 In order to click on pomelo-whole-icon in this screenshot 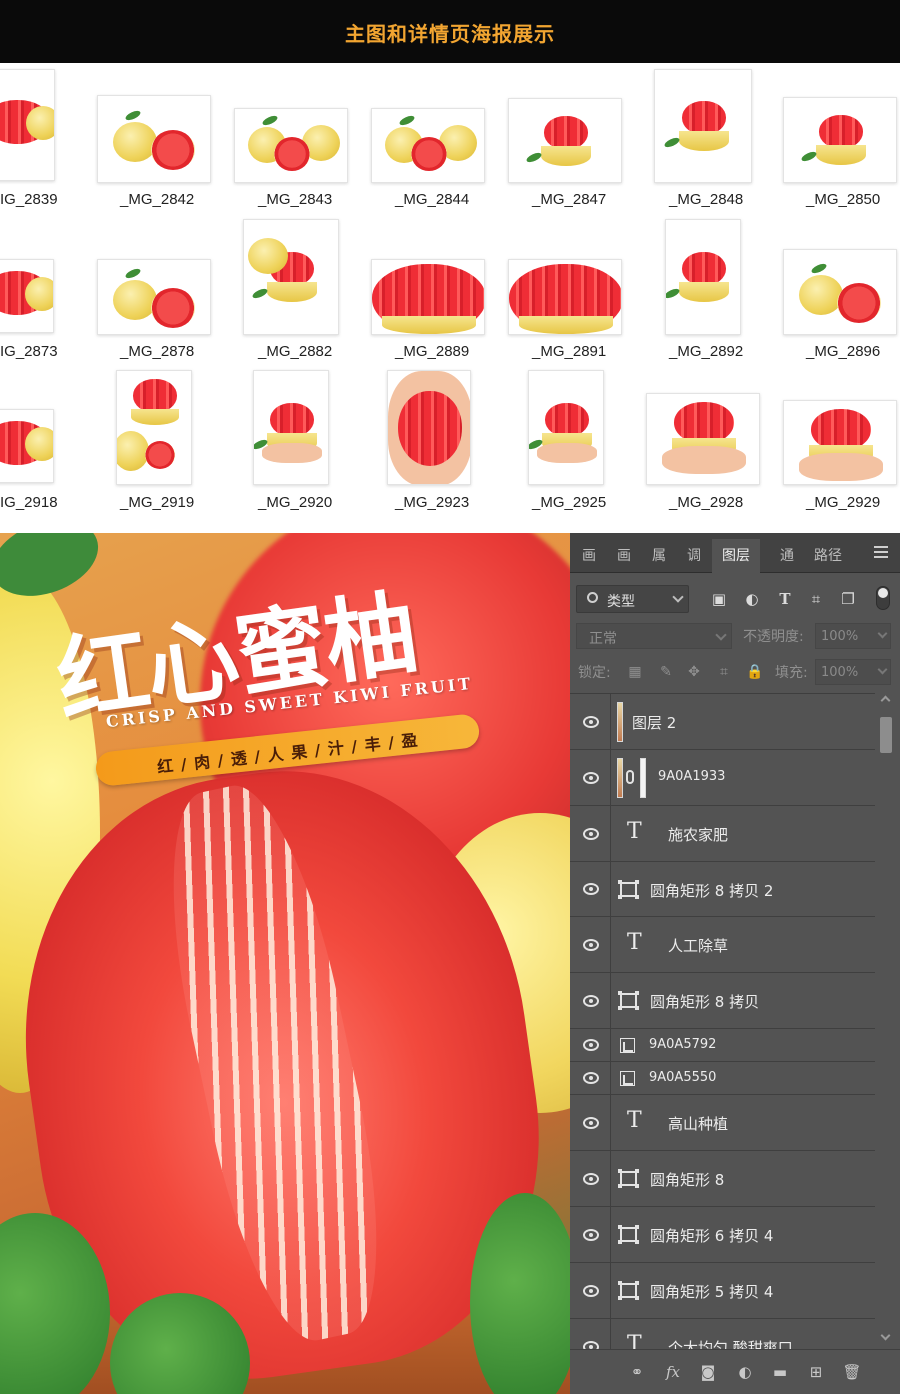, I will do `click(135, 142)`.